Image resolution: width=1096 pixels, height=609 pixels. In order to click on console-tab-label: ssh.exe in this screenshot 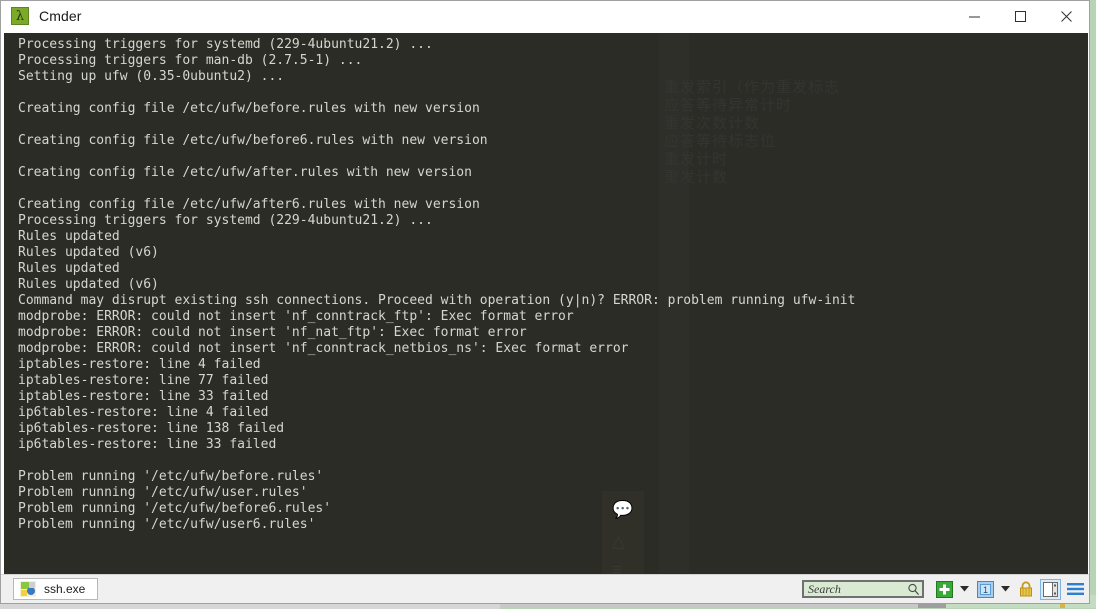, I will do `click(65, 589)`.